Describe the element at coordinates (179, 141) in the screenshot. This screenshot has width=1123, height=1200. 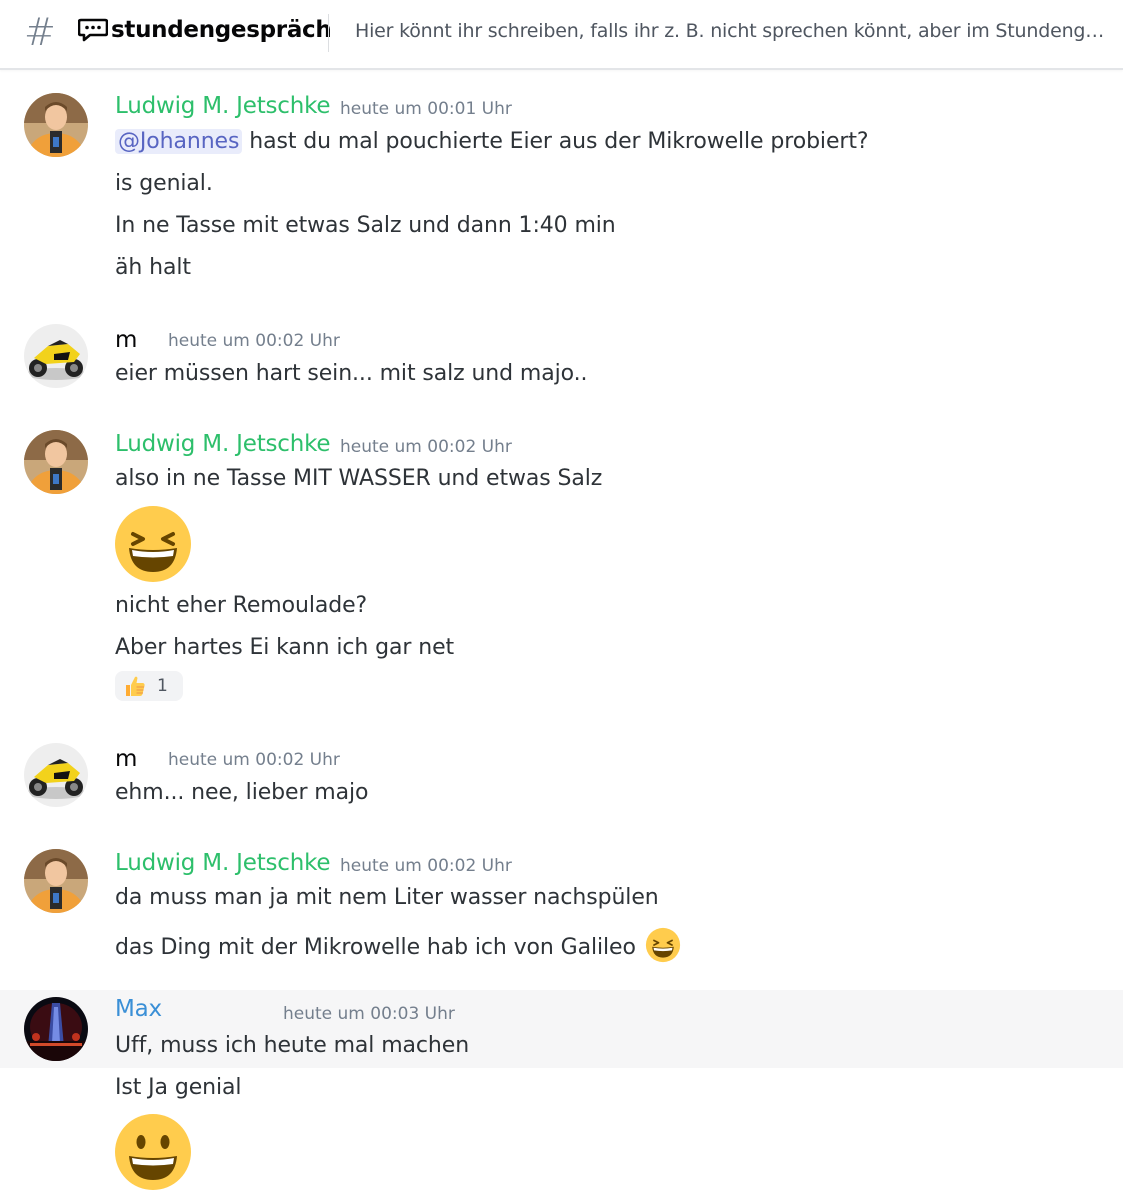
I see `user-mention: @Johannes` at that location.